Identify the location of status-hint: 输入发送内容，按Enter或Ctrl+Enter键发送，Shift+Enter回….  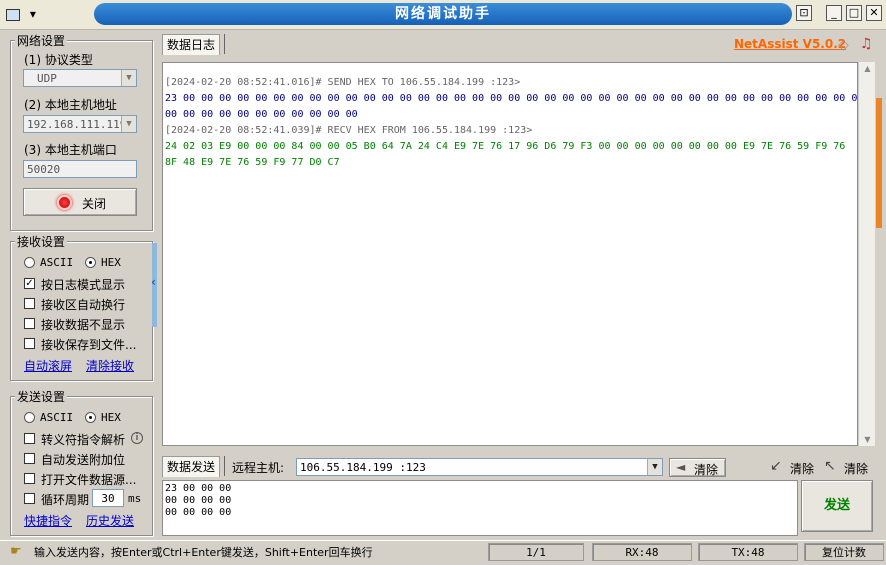
(203, 552).